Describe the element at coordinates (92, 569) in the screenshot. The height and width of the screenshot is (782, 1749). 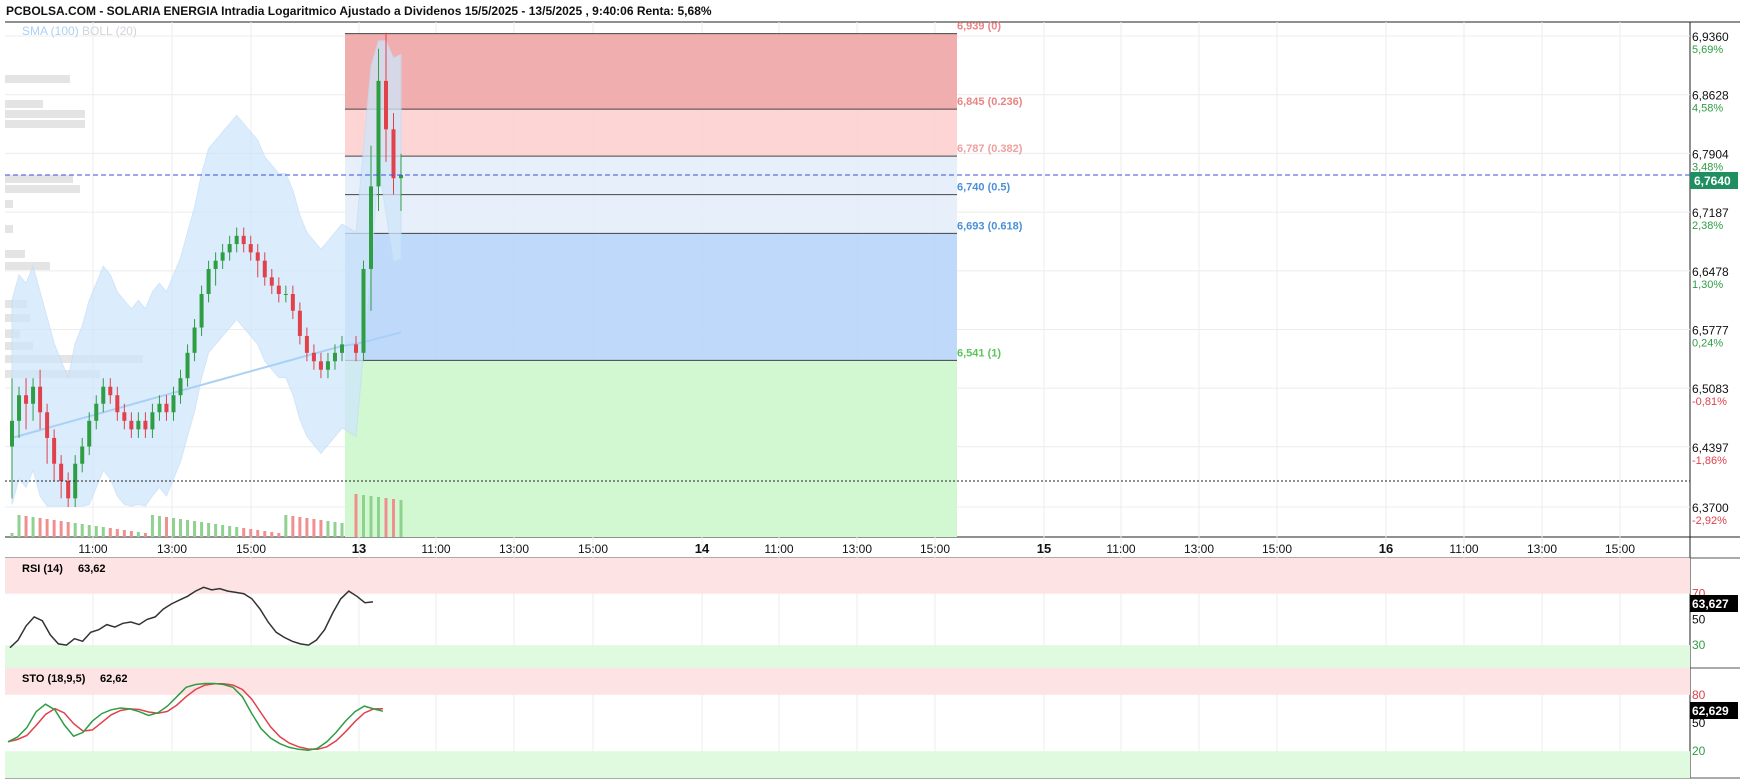
I see `rsi-value-label: 63,62` at that location.